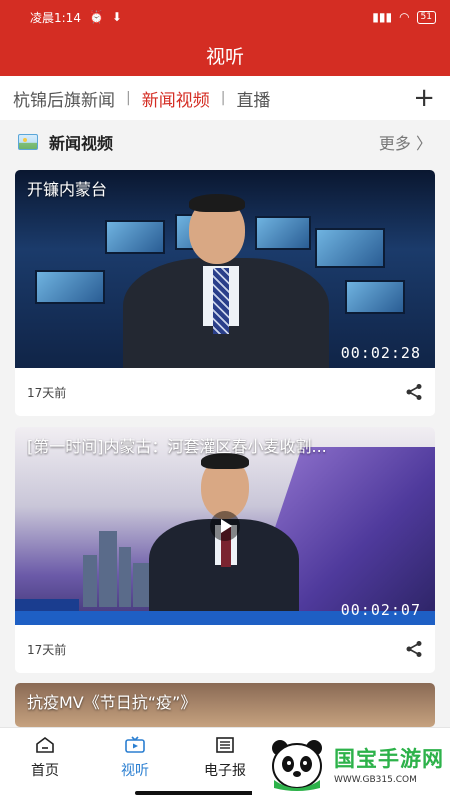 The image size is (450, 800). I want to click on alarm-icon: ⏰, so click(96, 17).